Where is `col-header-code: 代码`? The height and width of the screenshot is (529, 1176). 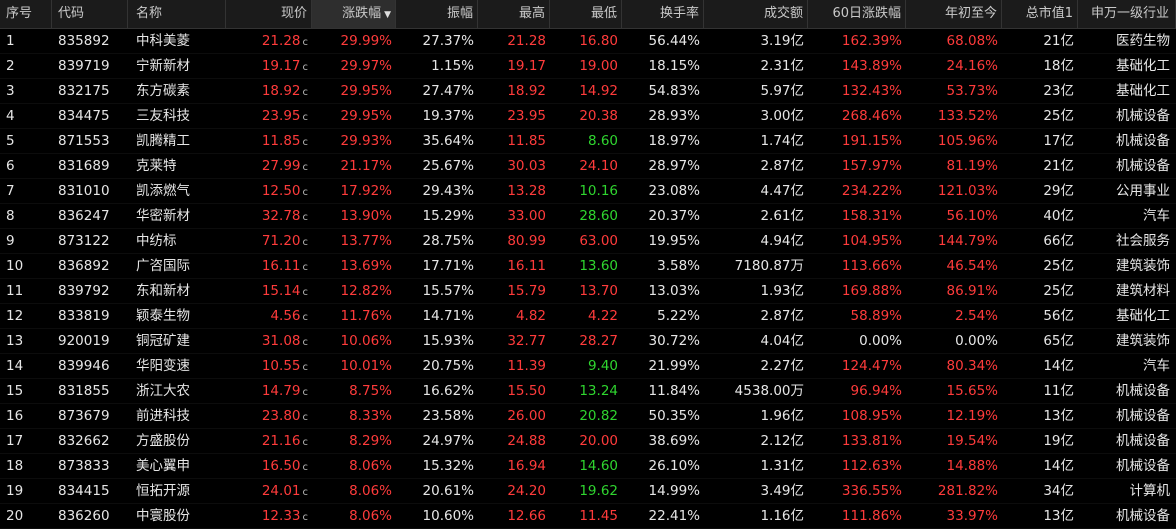
col-header-code: 代码 is located at coordinates (90, 14).